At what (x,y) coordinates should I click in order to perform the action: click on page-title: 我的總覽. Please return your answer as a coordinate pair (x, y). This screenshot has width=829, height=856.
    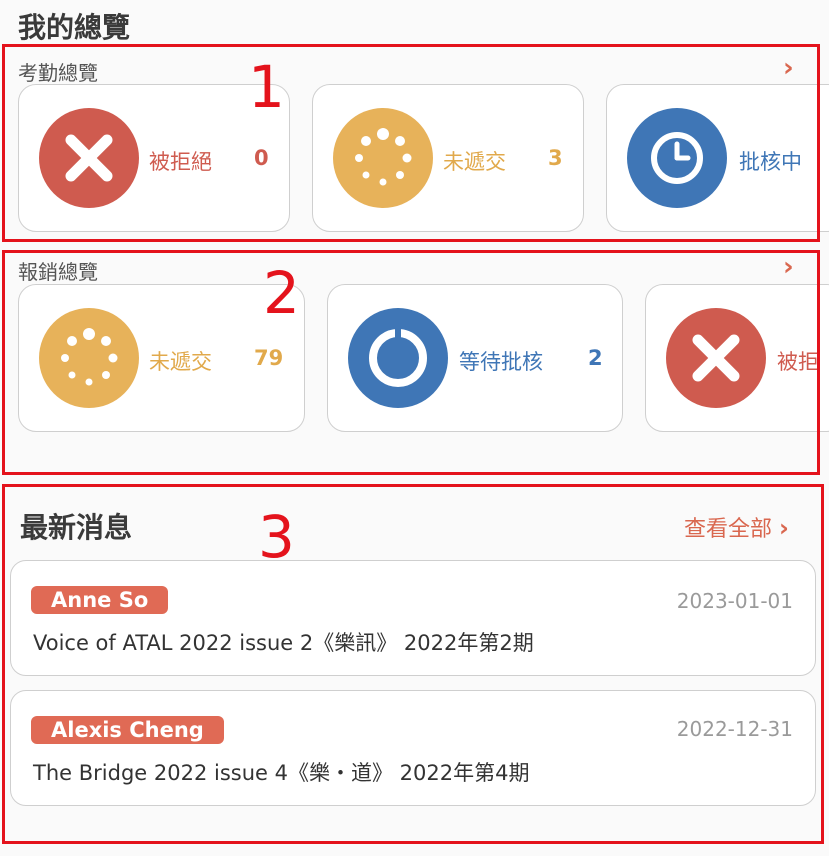
    Looking at the image, I should click on (74, 27).